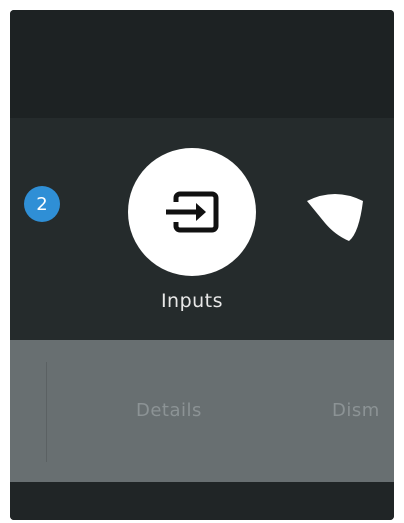  What do you see at coordinates (335, 218) in the screenshot?
I see `wifi-icon` at bounding box center [335, 218].